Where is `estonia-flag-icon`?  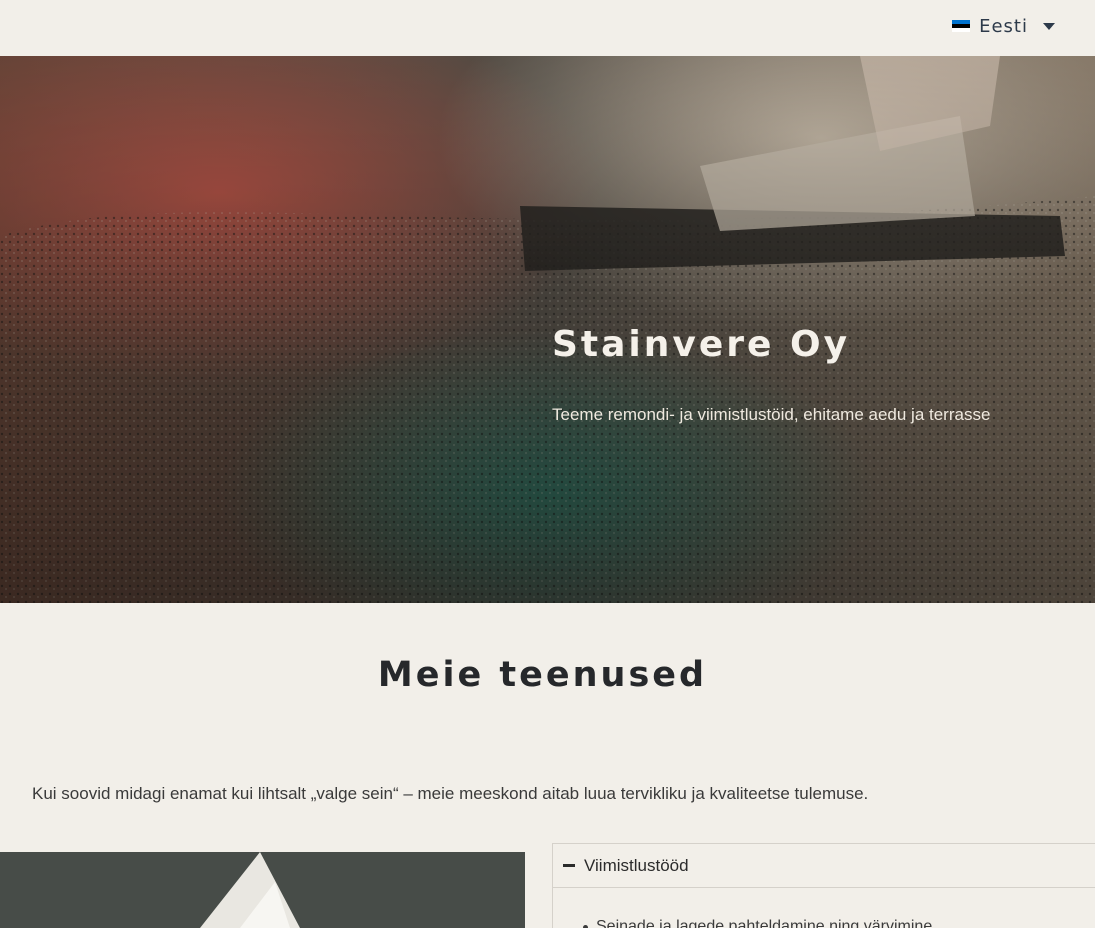
estonia-flag-icon is located at coordinates (961, 26).